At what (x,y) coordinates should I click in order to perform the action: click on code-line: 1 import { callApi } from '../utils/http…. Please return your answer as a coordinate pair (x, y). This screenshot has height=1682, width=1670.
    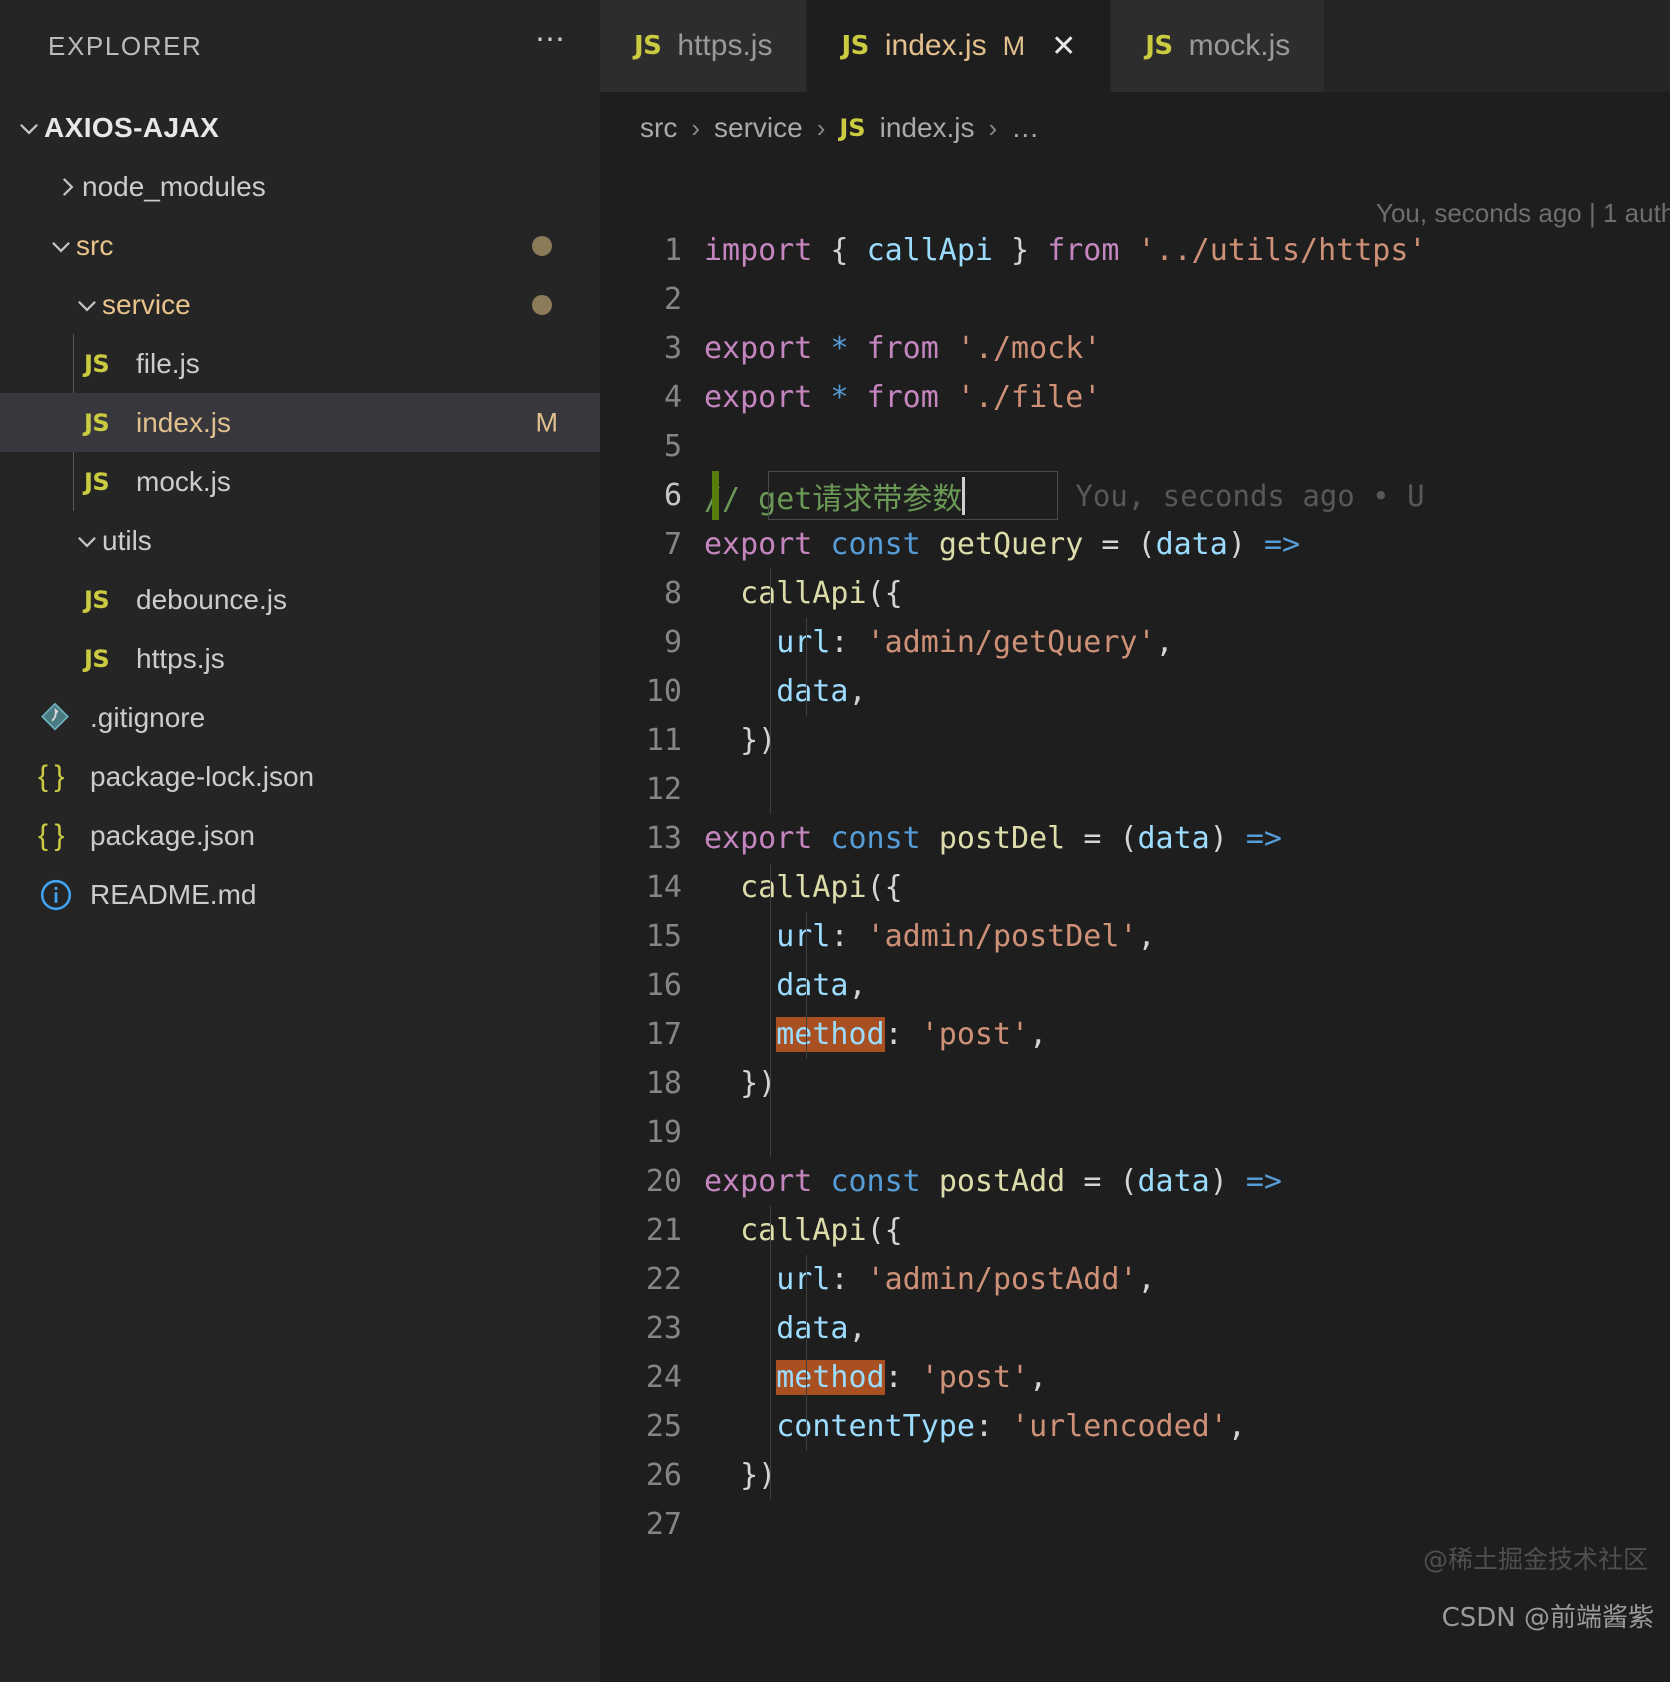
    Looking at the image, I should click on (1135, 250).